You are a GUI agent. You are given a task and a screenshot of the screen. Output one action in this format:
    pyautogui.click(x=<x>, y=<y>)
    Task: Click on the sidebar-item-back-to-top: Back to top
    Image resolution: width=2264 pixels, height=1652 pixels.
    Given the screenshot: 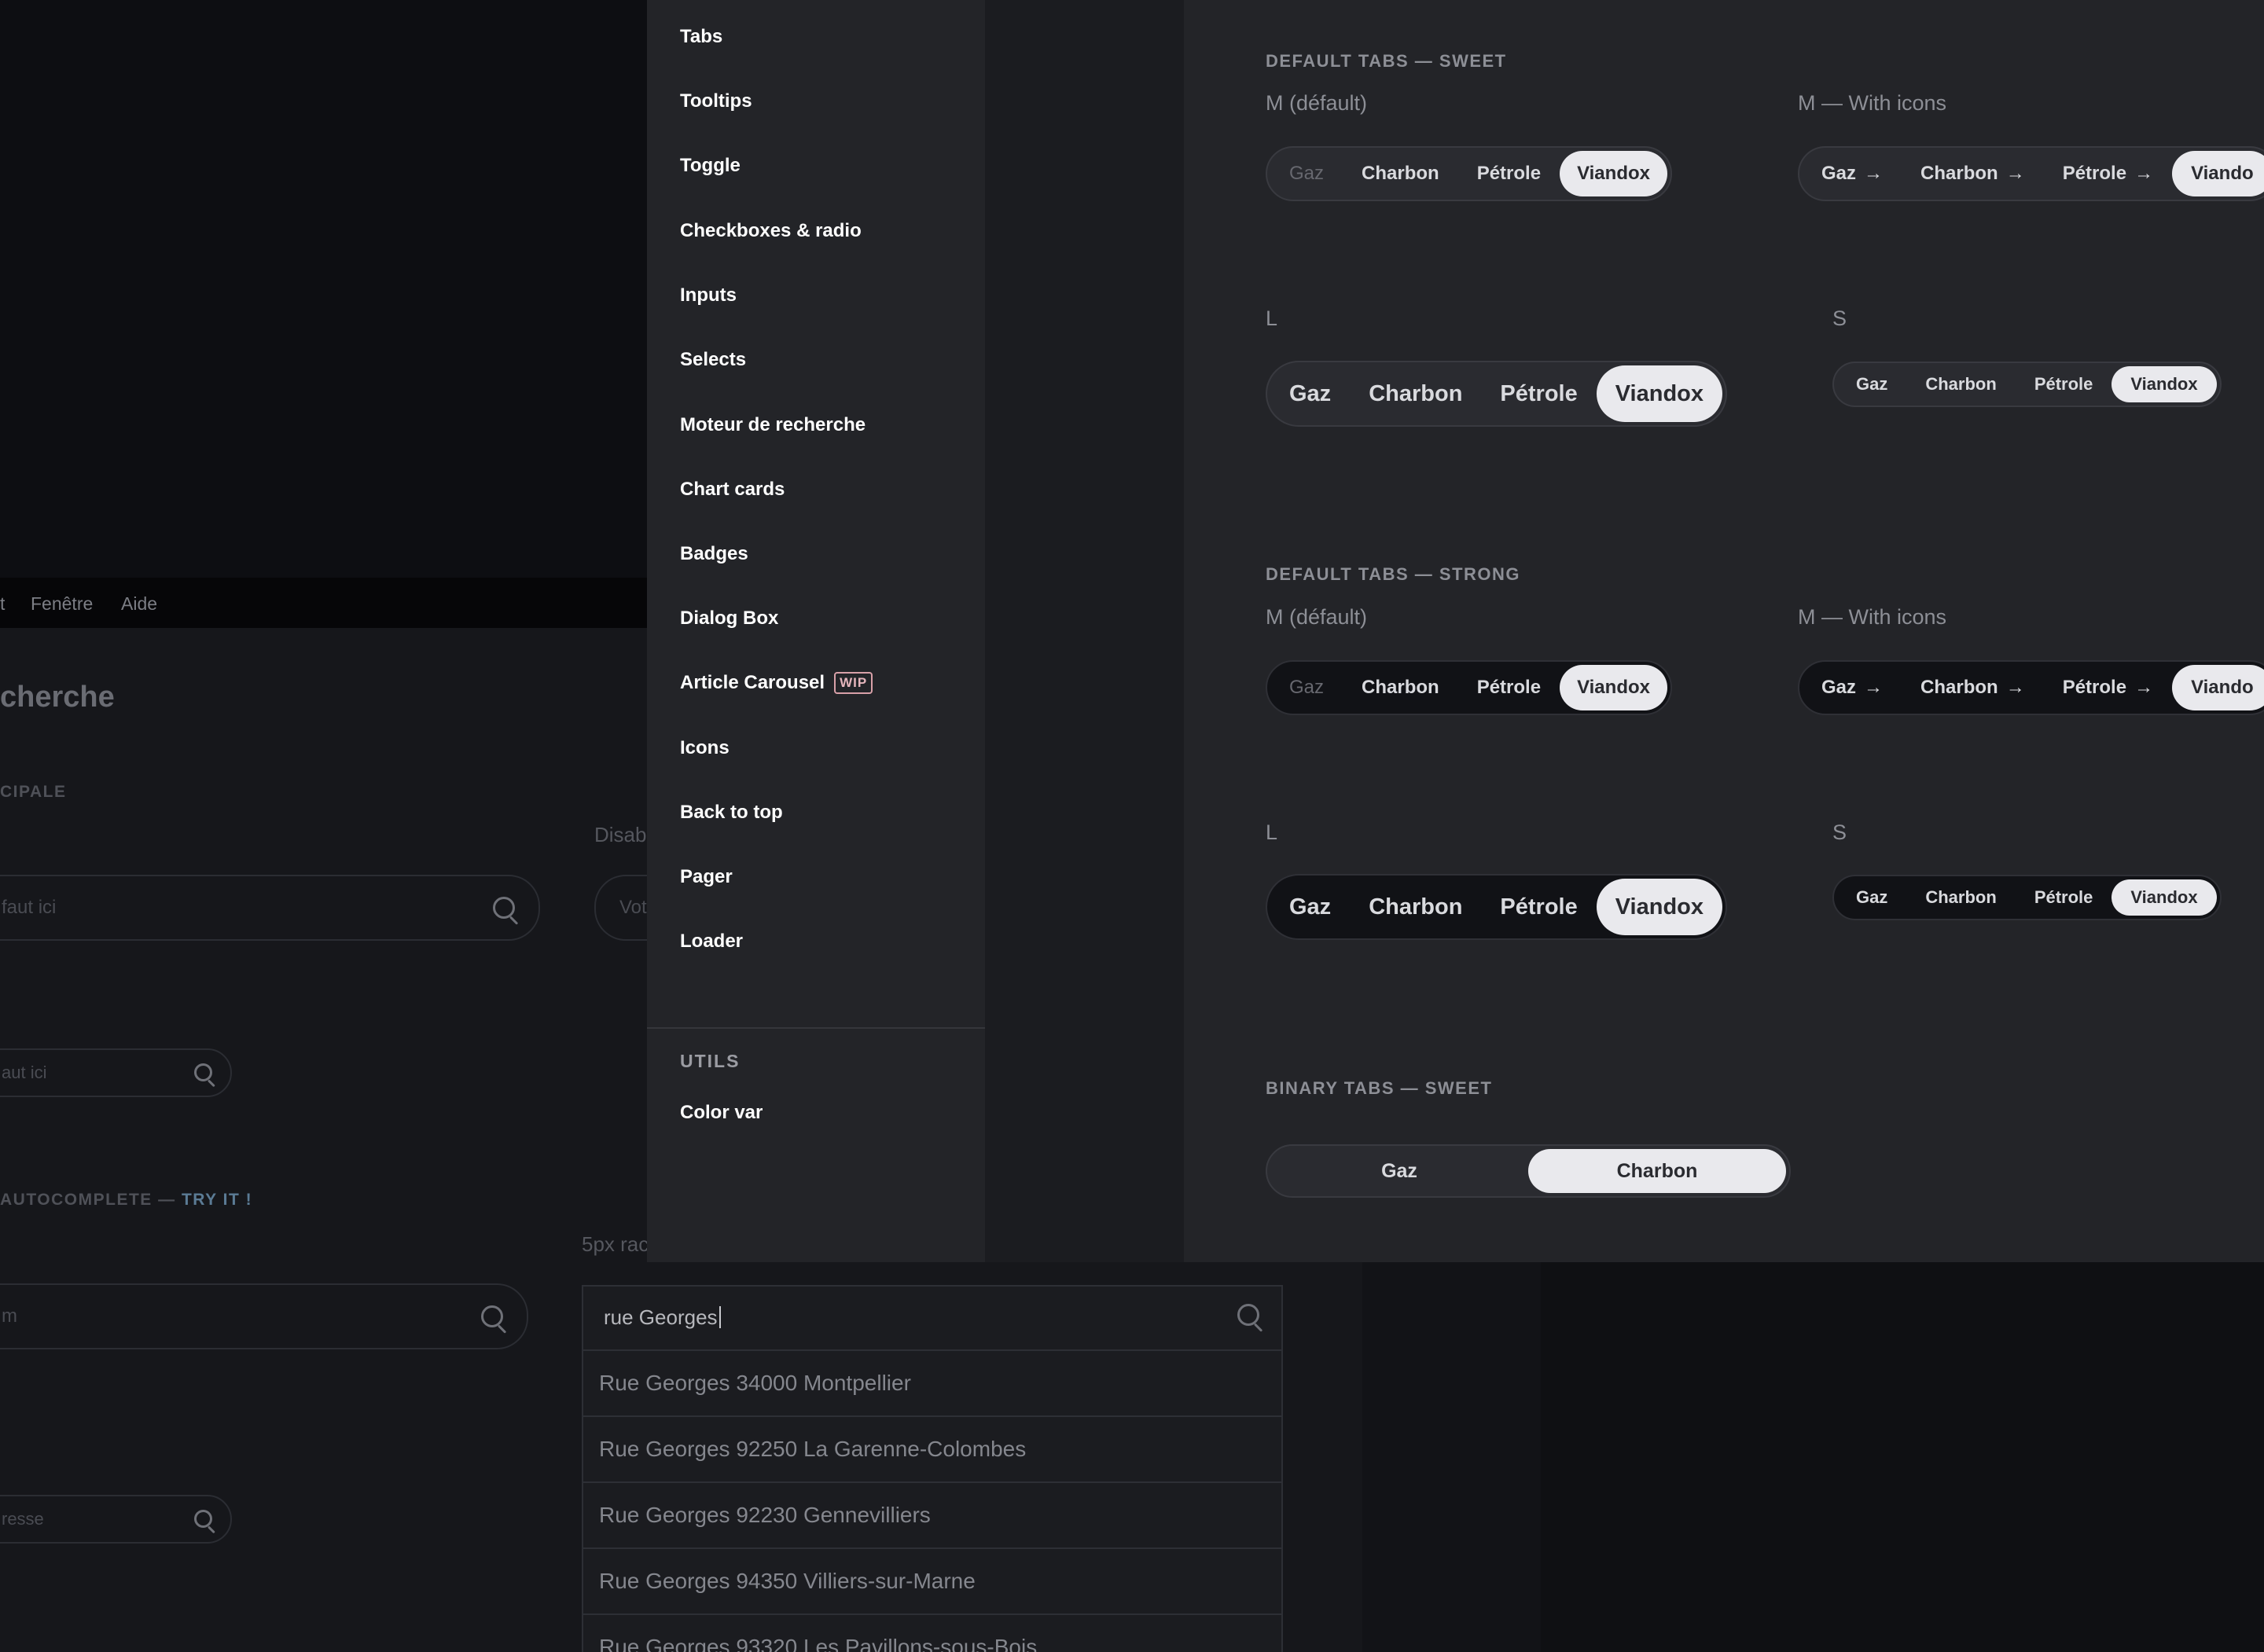 What is the action you would take?
    pyautogui.click(x=731, y=813)
    